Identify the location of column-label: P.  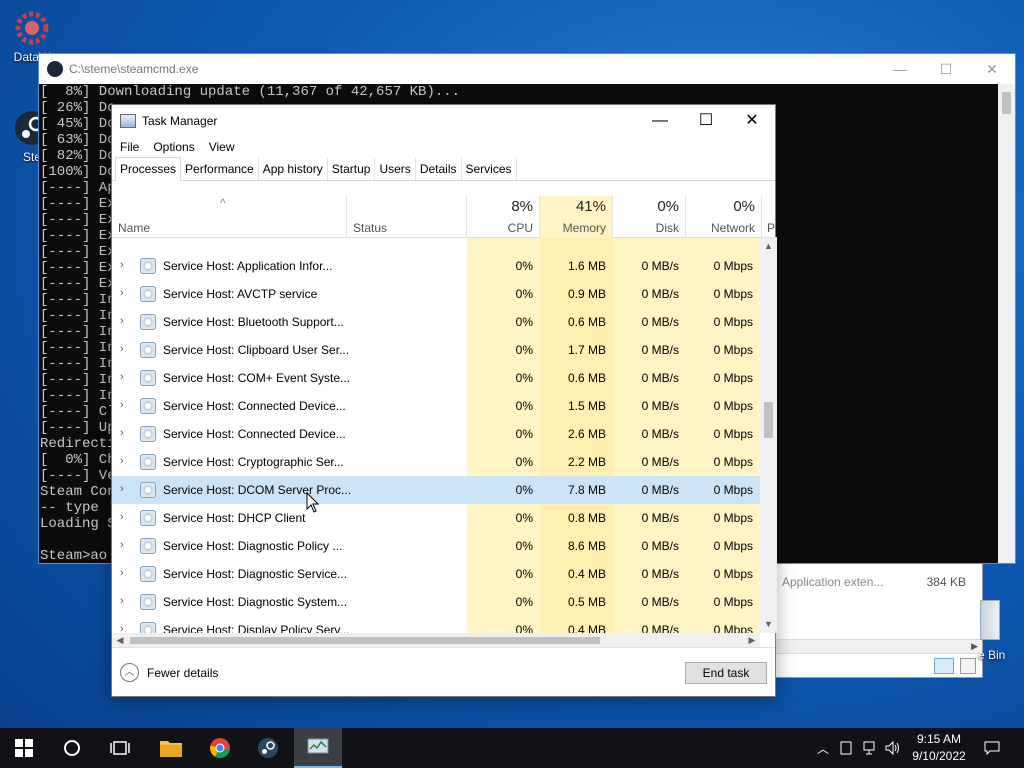
(771, 228).